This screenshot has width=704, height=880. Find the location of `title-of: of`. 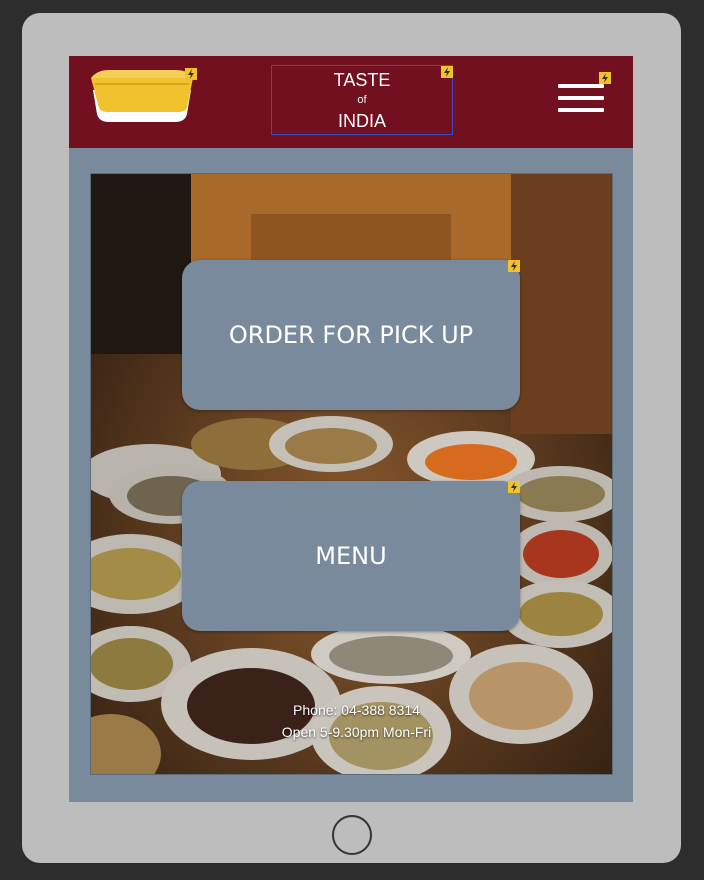

title-of: of is located at coordinates (362, 100).